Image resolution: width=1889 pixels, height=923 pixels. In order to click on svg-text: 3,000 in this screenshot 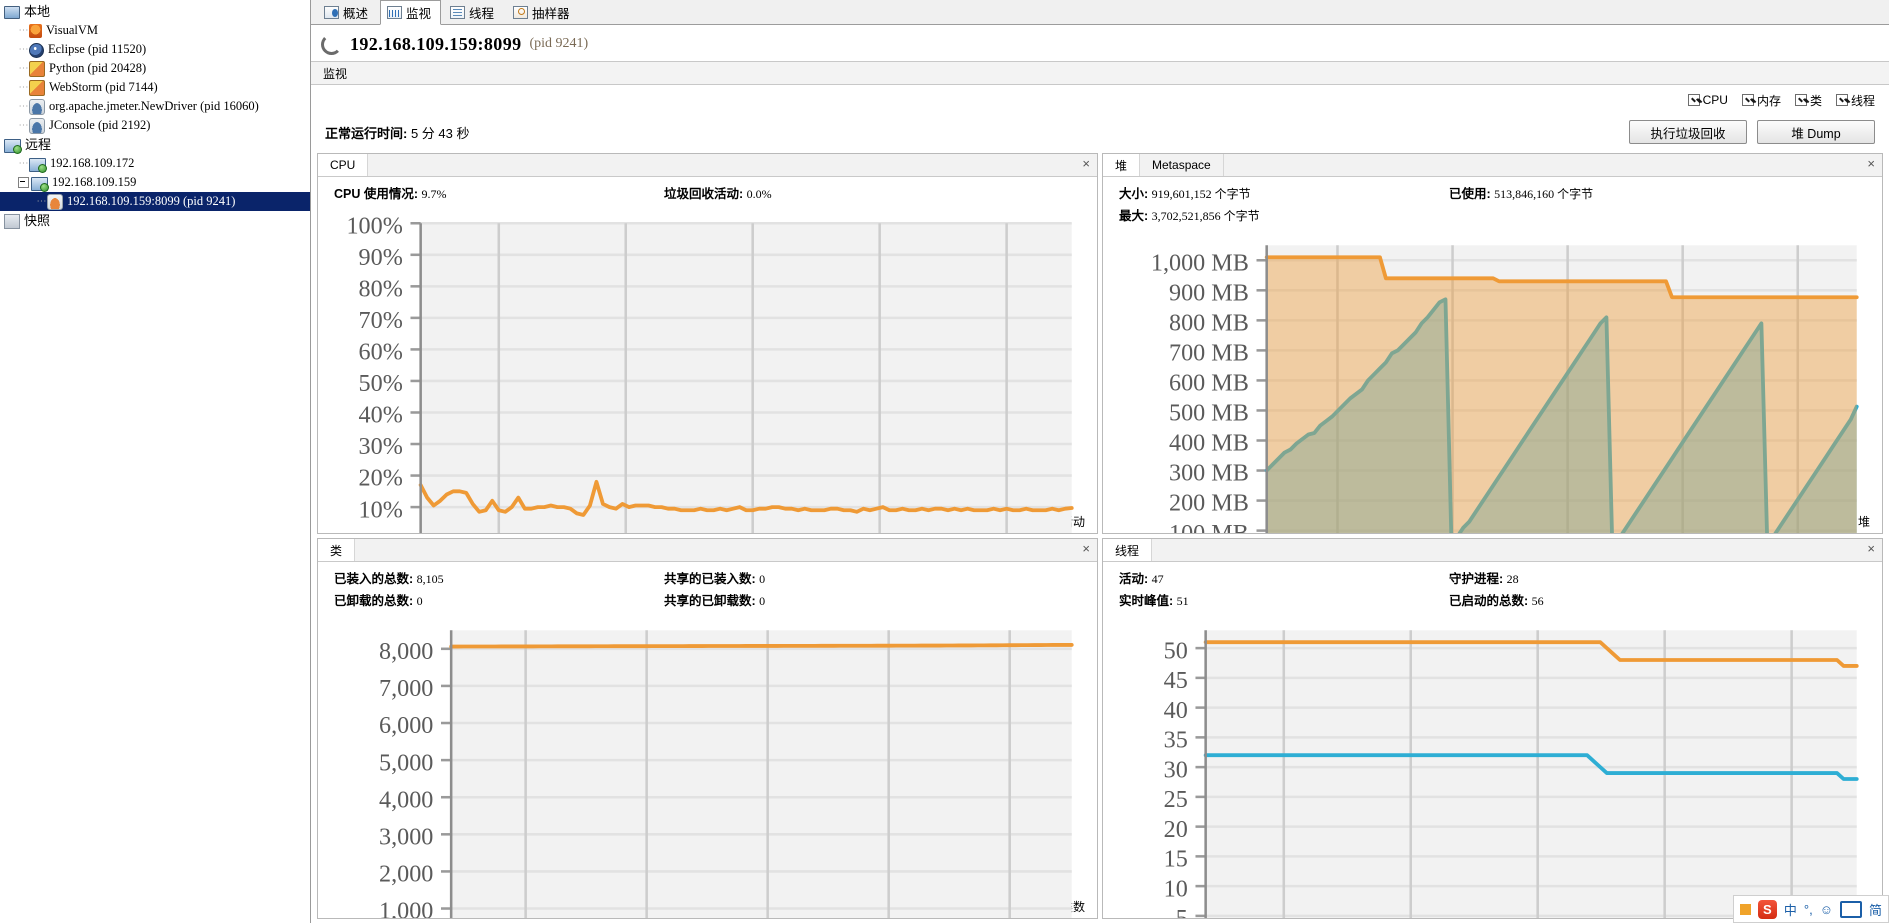, I will do `click(406, 836)`.